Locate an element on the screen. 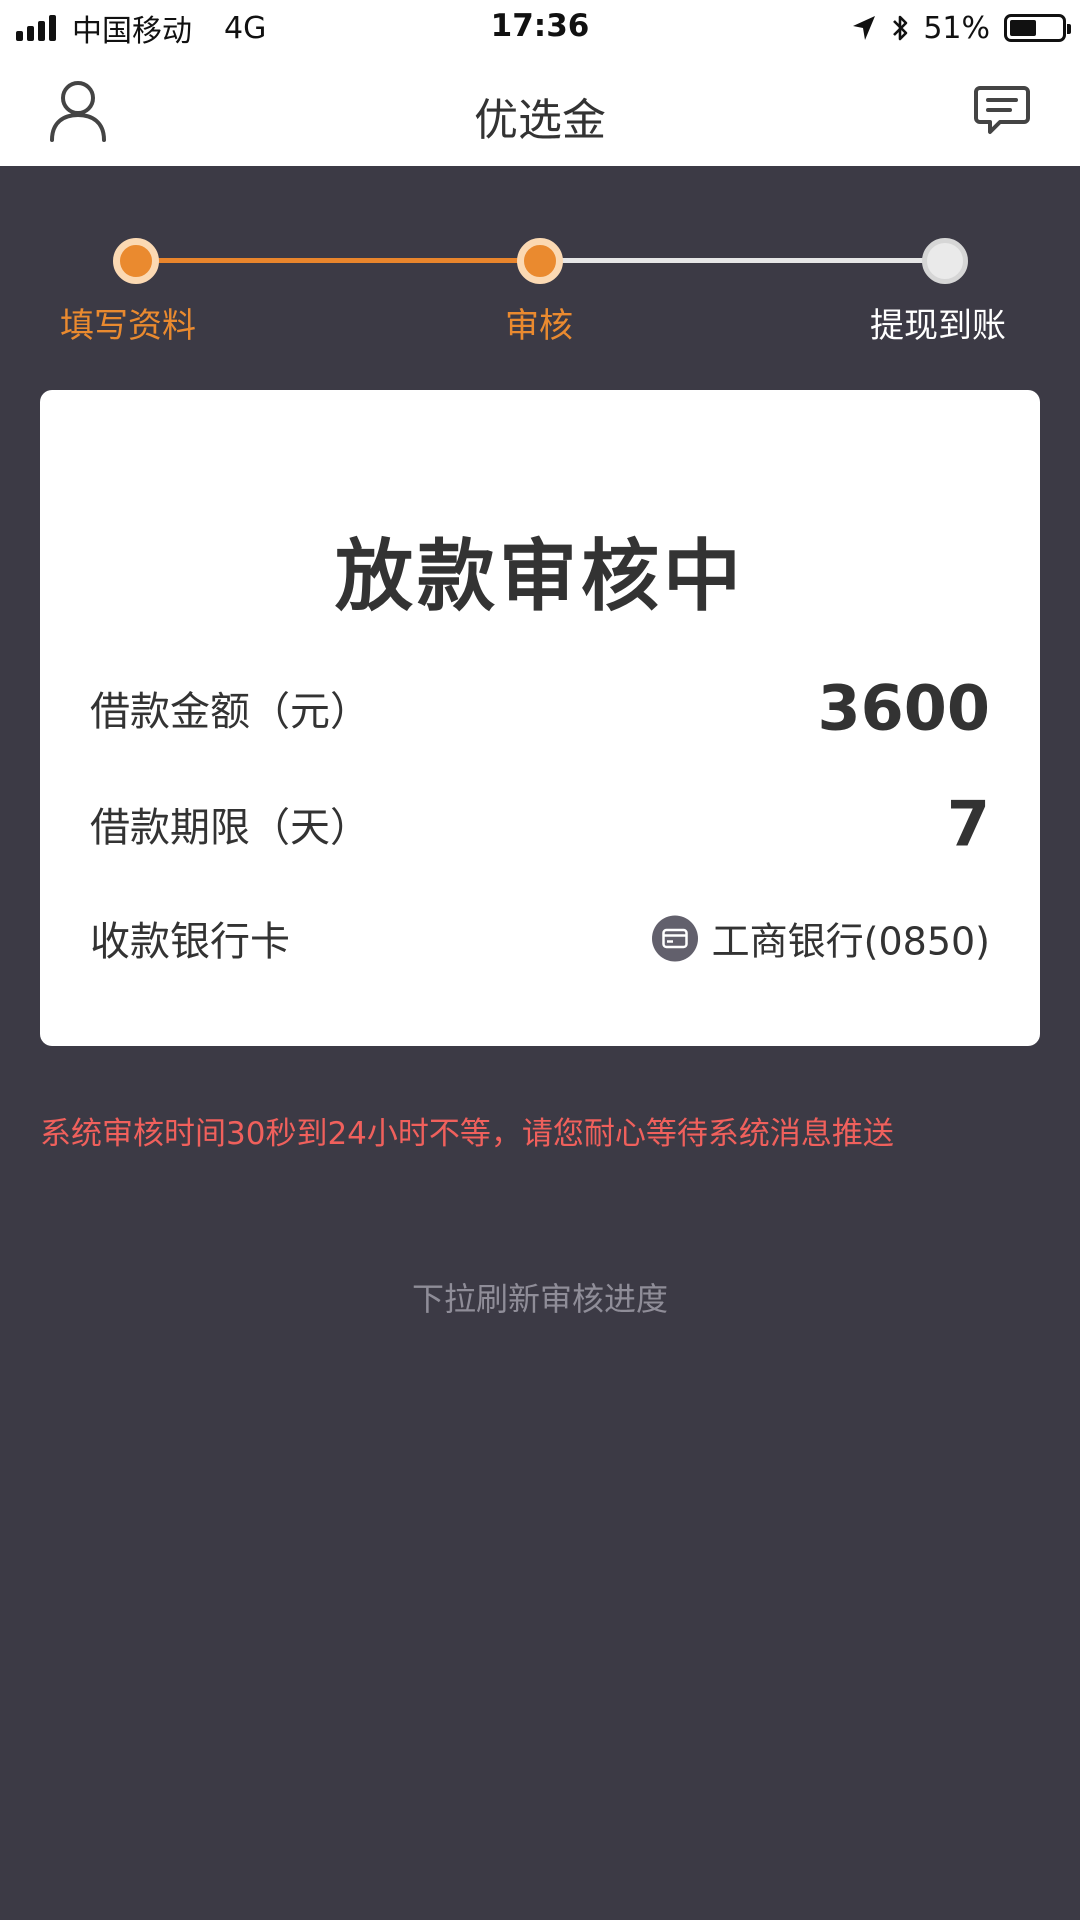  loan-term-value: 7 is located at coordinates (968, 824).